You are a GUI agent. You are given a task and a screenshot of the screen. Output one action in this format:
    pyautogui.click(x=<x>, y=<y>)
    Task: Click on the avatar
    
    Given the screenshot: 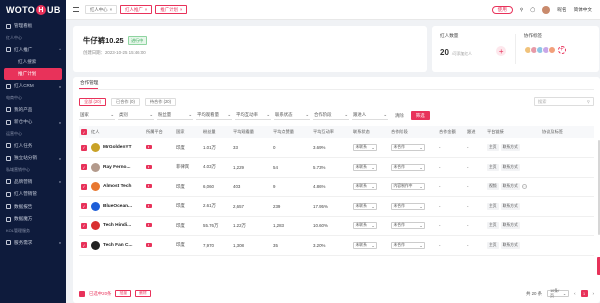 What is the action you would take?
    pyautogui.click(x=546, y=9)
    